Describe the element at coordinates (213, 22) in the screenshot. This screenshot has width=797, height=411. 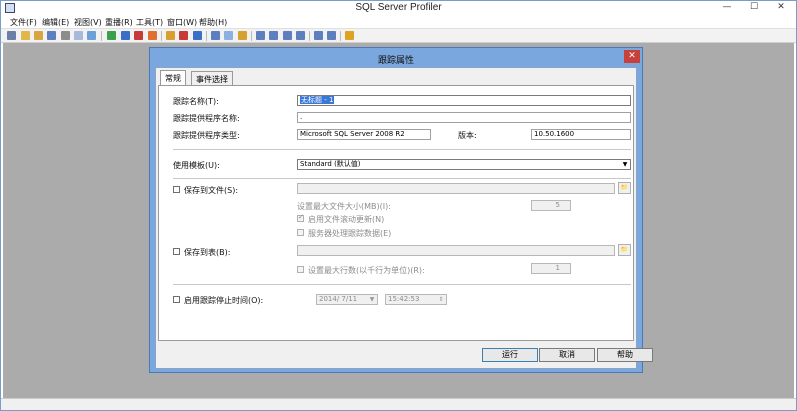
I see `menu-help: 帮助(H)` at that location.